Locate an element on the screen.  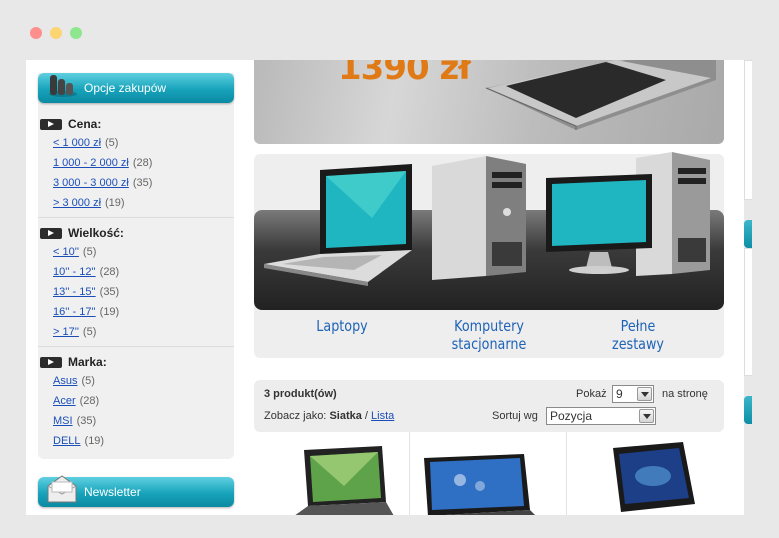
filter-option-link: > 3 000 zł is located at coordinates (77, 203).